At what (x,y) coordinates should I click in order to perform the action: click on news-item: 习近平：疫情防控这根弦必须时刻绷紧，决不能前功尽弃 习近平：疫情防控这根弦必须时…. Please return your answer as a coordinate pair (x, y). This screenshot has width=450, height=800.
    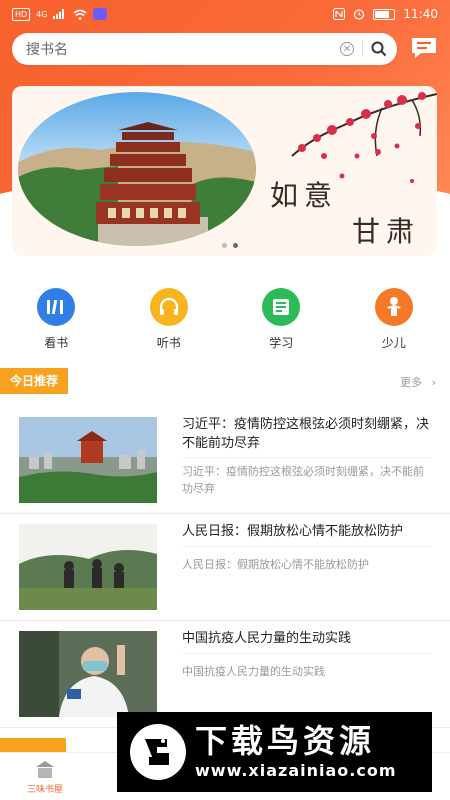
    Looking at the image, I should click on (225, 460).